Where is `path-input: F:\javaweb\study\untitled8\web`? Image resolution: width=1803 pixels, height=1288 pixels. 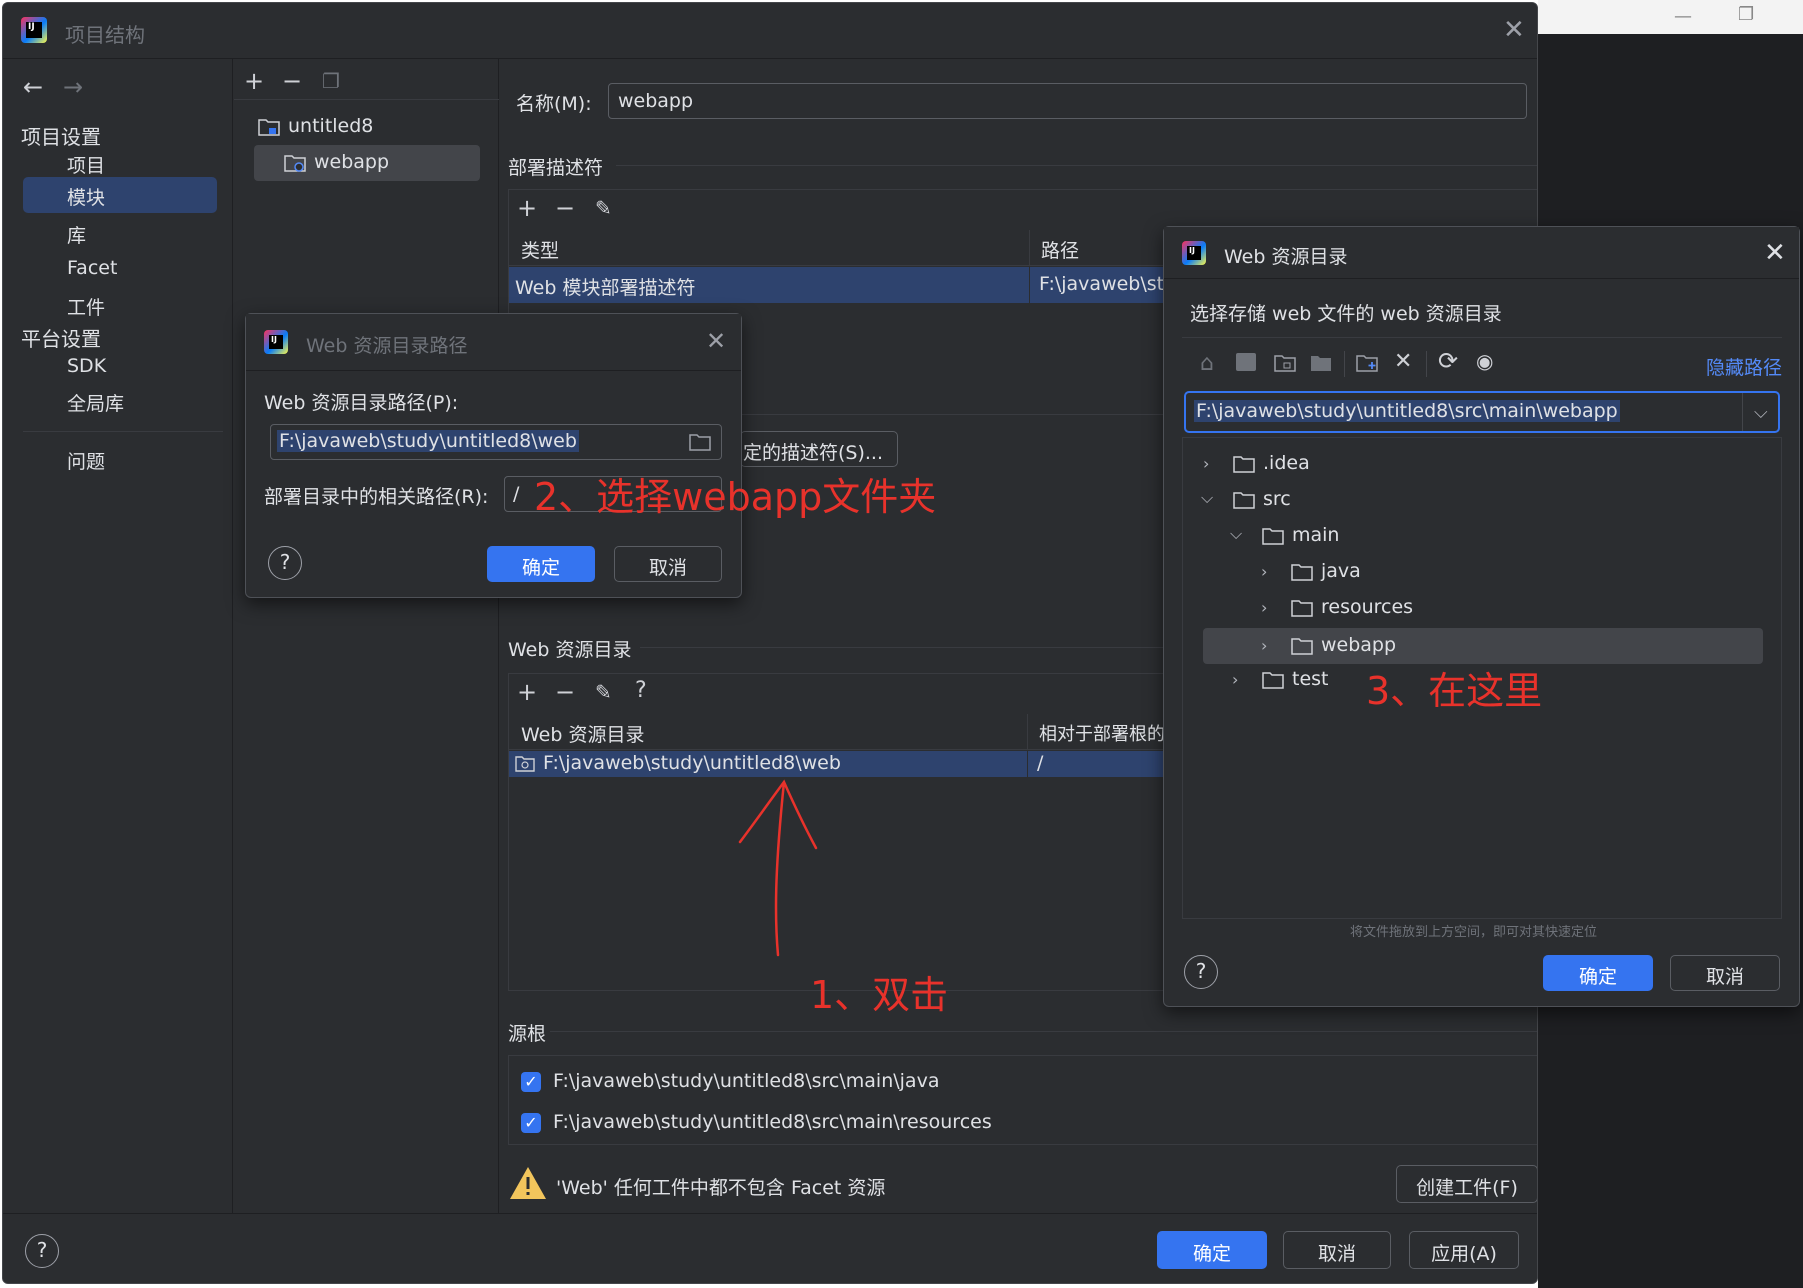
path-input: F:\javaweb\study\untitled8\web is located at coordinates (496, 442).